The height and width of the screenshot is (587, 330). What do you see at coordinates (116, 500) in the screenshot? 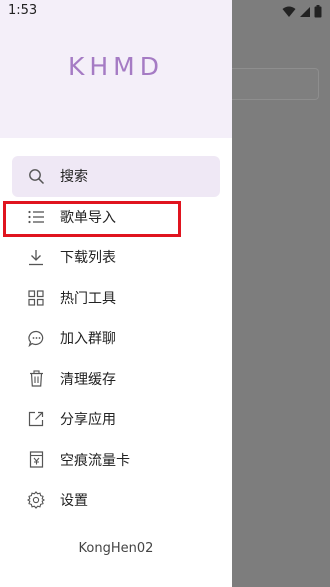
I see `menu-item-settings: 设置` at bounding box center [116, 500].